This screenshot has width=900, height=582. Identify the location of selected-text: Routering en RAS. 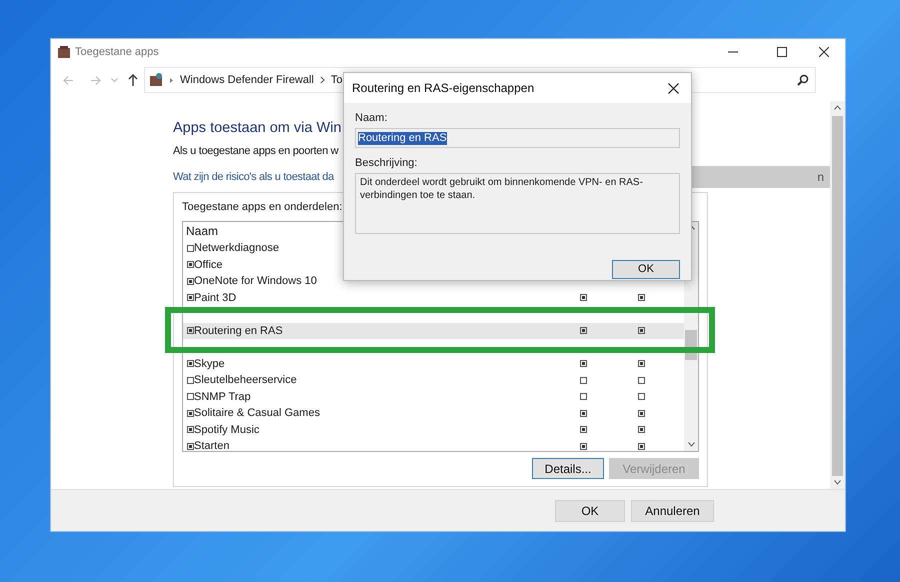
(402, 138).